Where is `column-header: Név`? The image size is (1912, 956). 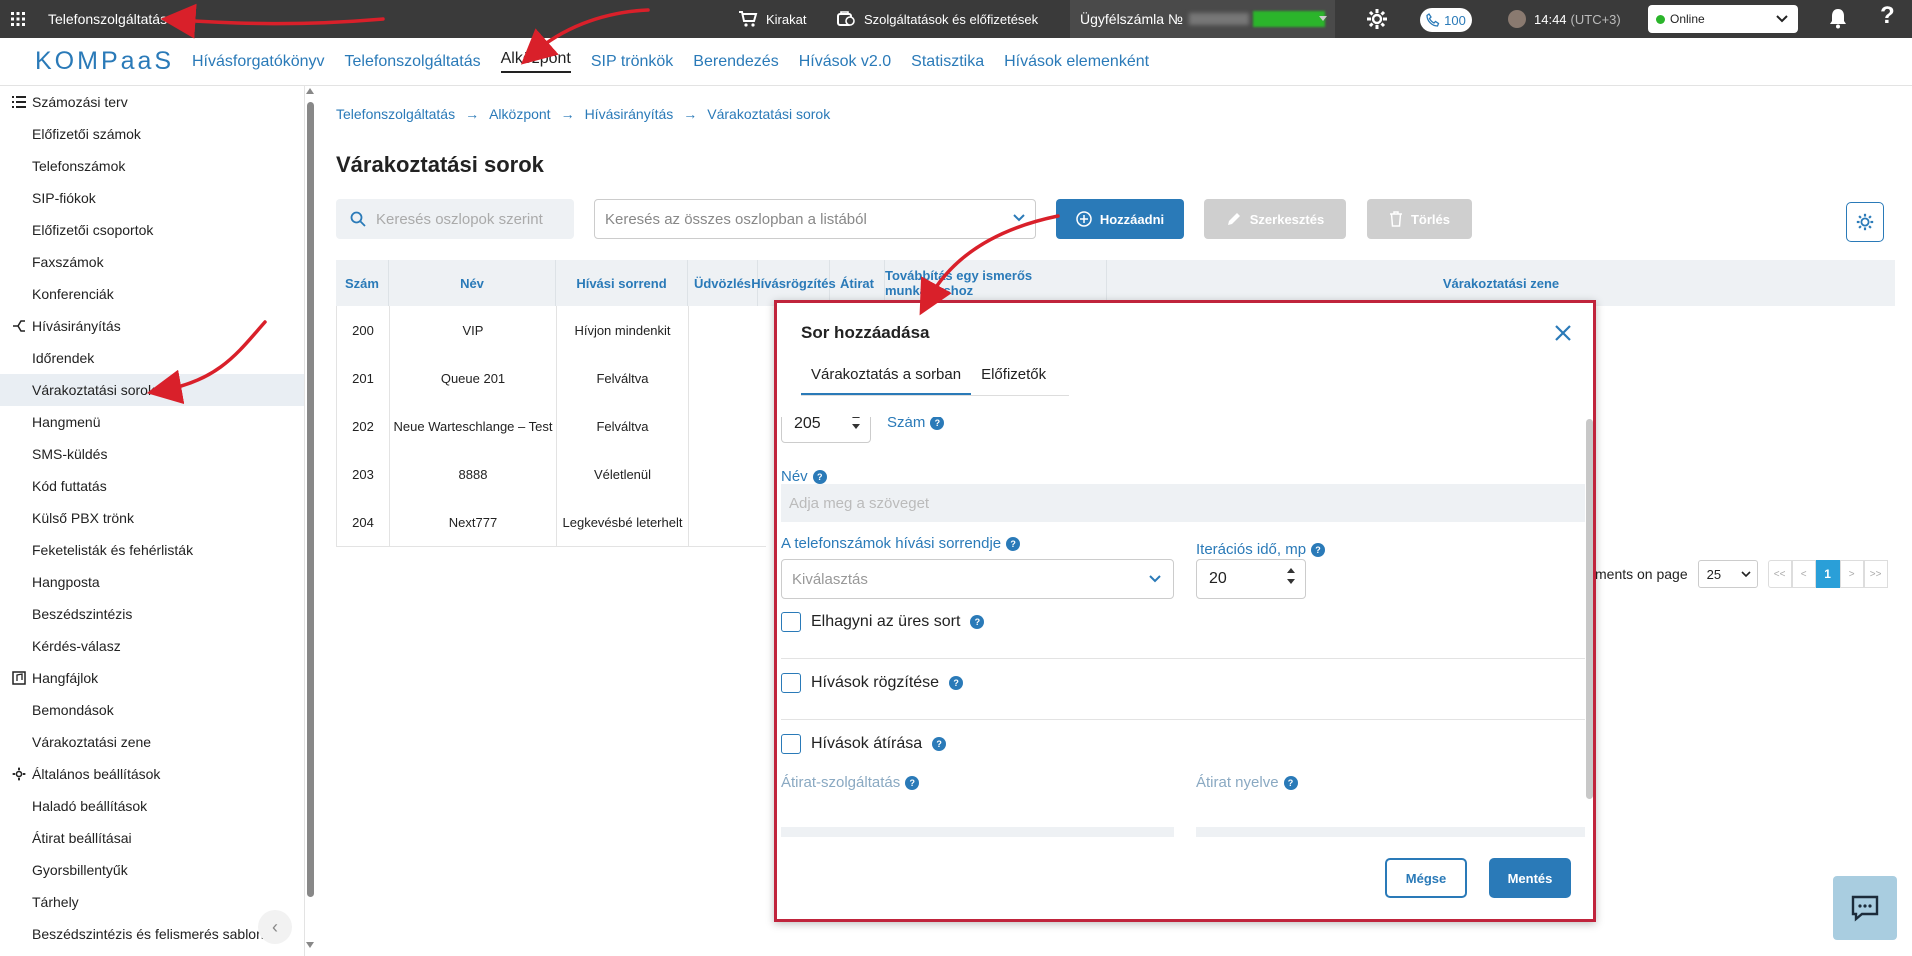 column-header: Név is located at coordinates (472, 283).